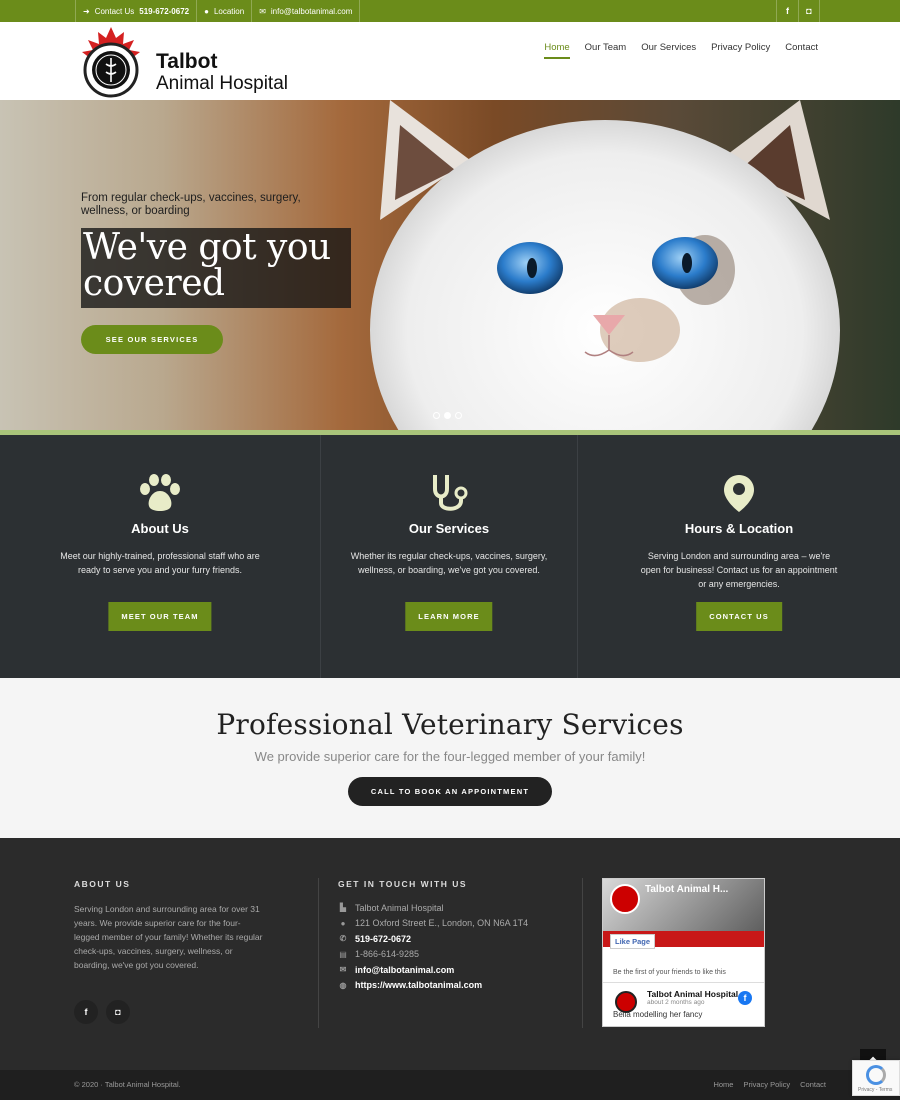 This screenshot has width=900, height=1100. I want to click on feature-title: About Us, so click(160, 528).